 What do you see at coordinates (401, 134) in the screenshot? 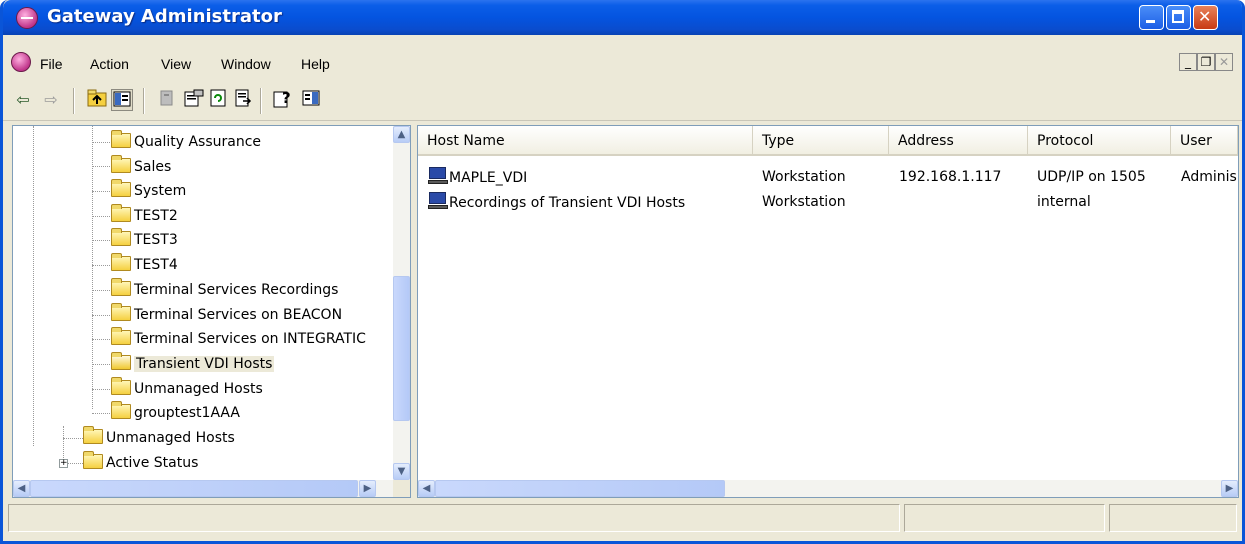
I see `scroll-up-arrow-icon: ▲` at bounding box center [401, 134].